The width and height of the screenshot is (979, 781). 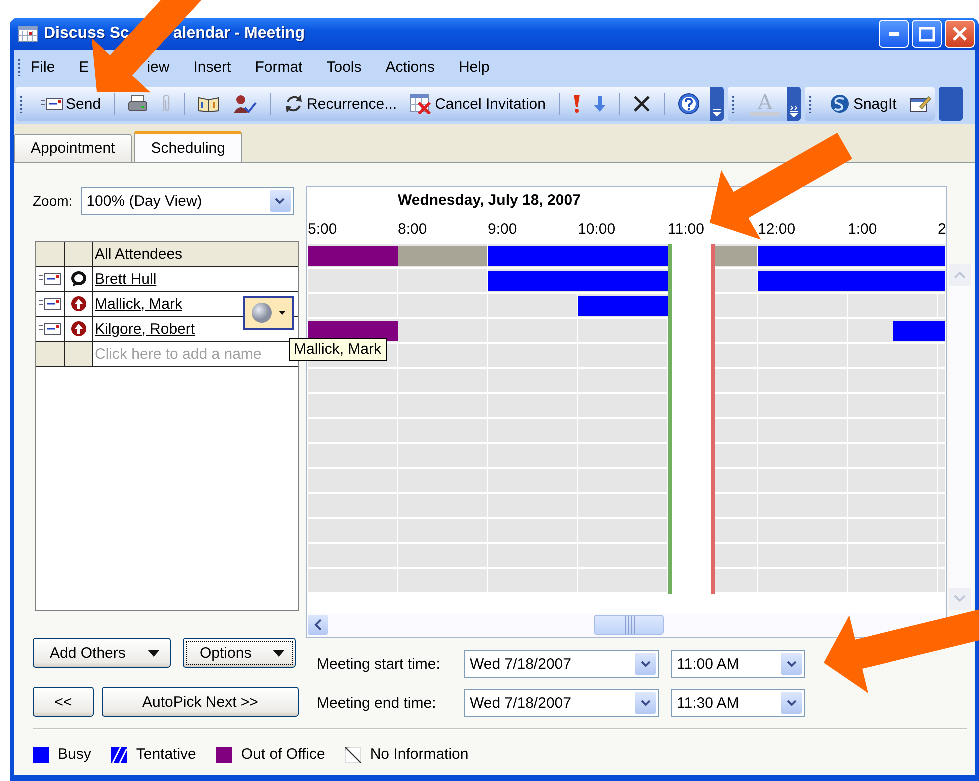 I want to click on column-header: All Attendees, so click(x=195, y=254).